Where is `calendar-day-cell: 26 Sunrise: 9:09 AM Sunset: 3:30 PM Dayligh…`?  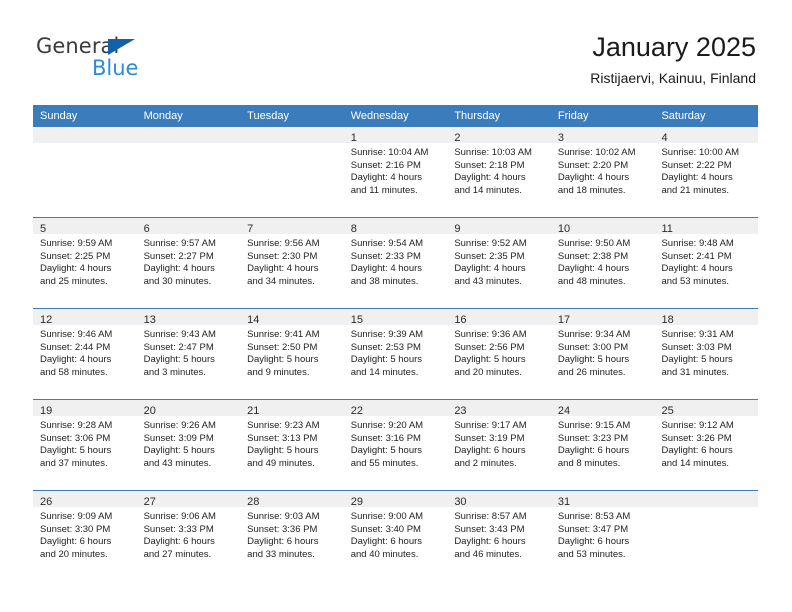 calendar-day-cell: 26 Sunrise: 9:09 AM Sunset: 3:30 PM Dayligh… is located at coordinates (85, 536).